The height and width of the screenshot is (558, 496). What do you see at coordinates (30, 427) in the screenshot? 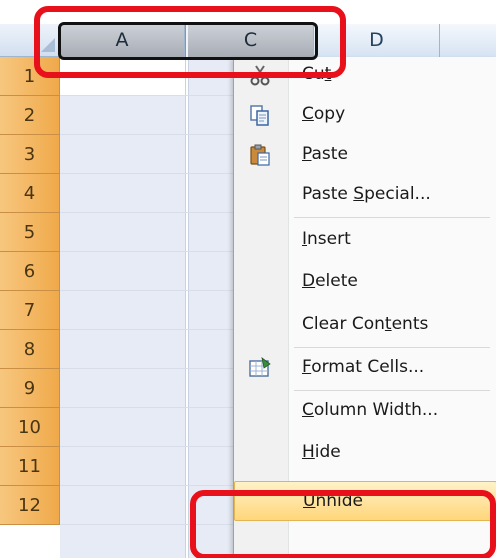
I see `row-header-10: 10` at bounding box center [30, 427].